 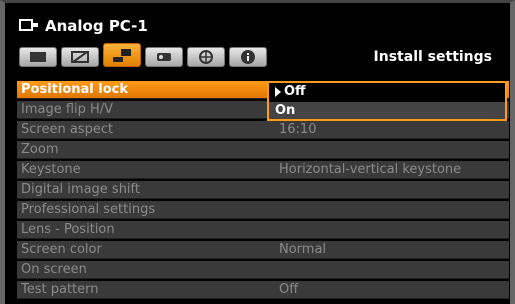 What do you see at coordinates (387, 110) in the screenshot?
I see `dropdown-option-on: On` at bounding box center [387, 110].